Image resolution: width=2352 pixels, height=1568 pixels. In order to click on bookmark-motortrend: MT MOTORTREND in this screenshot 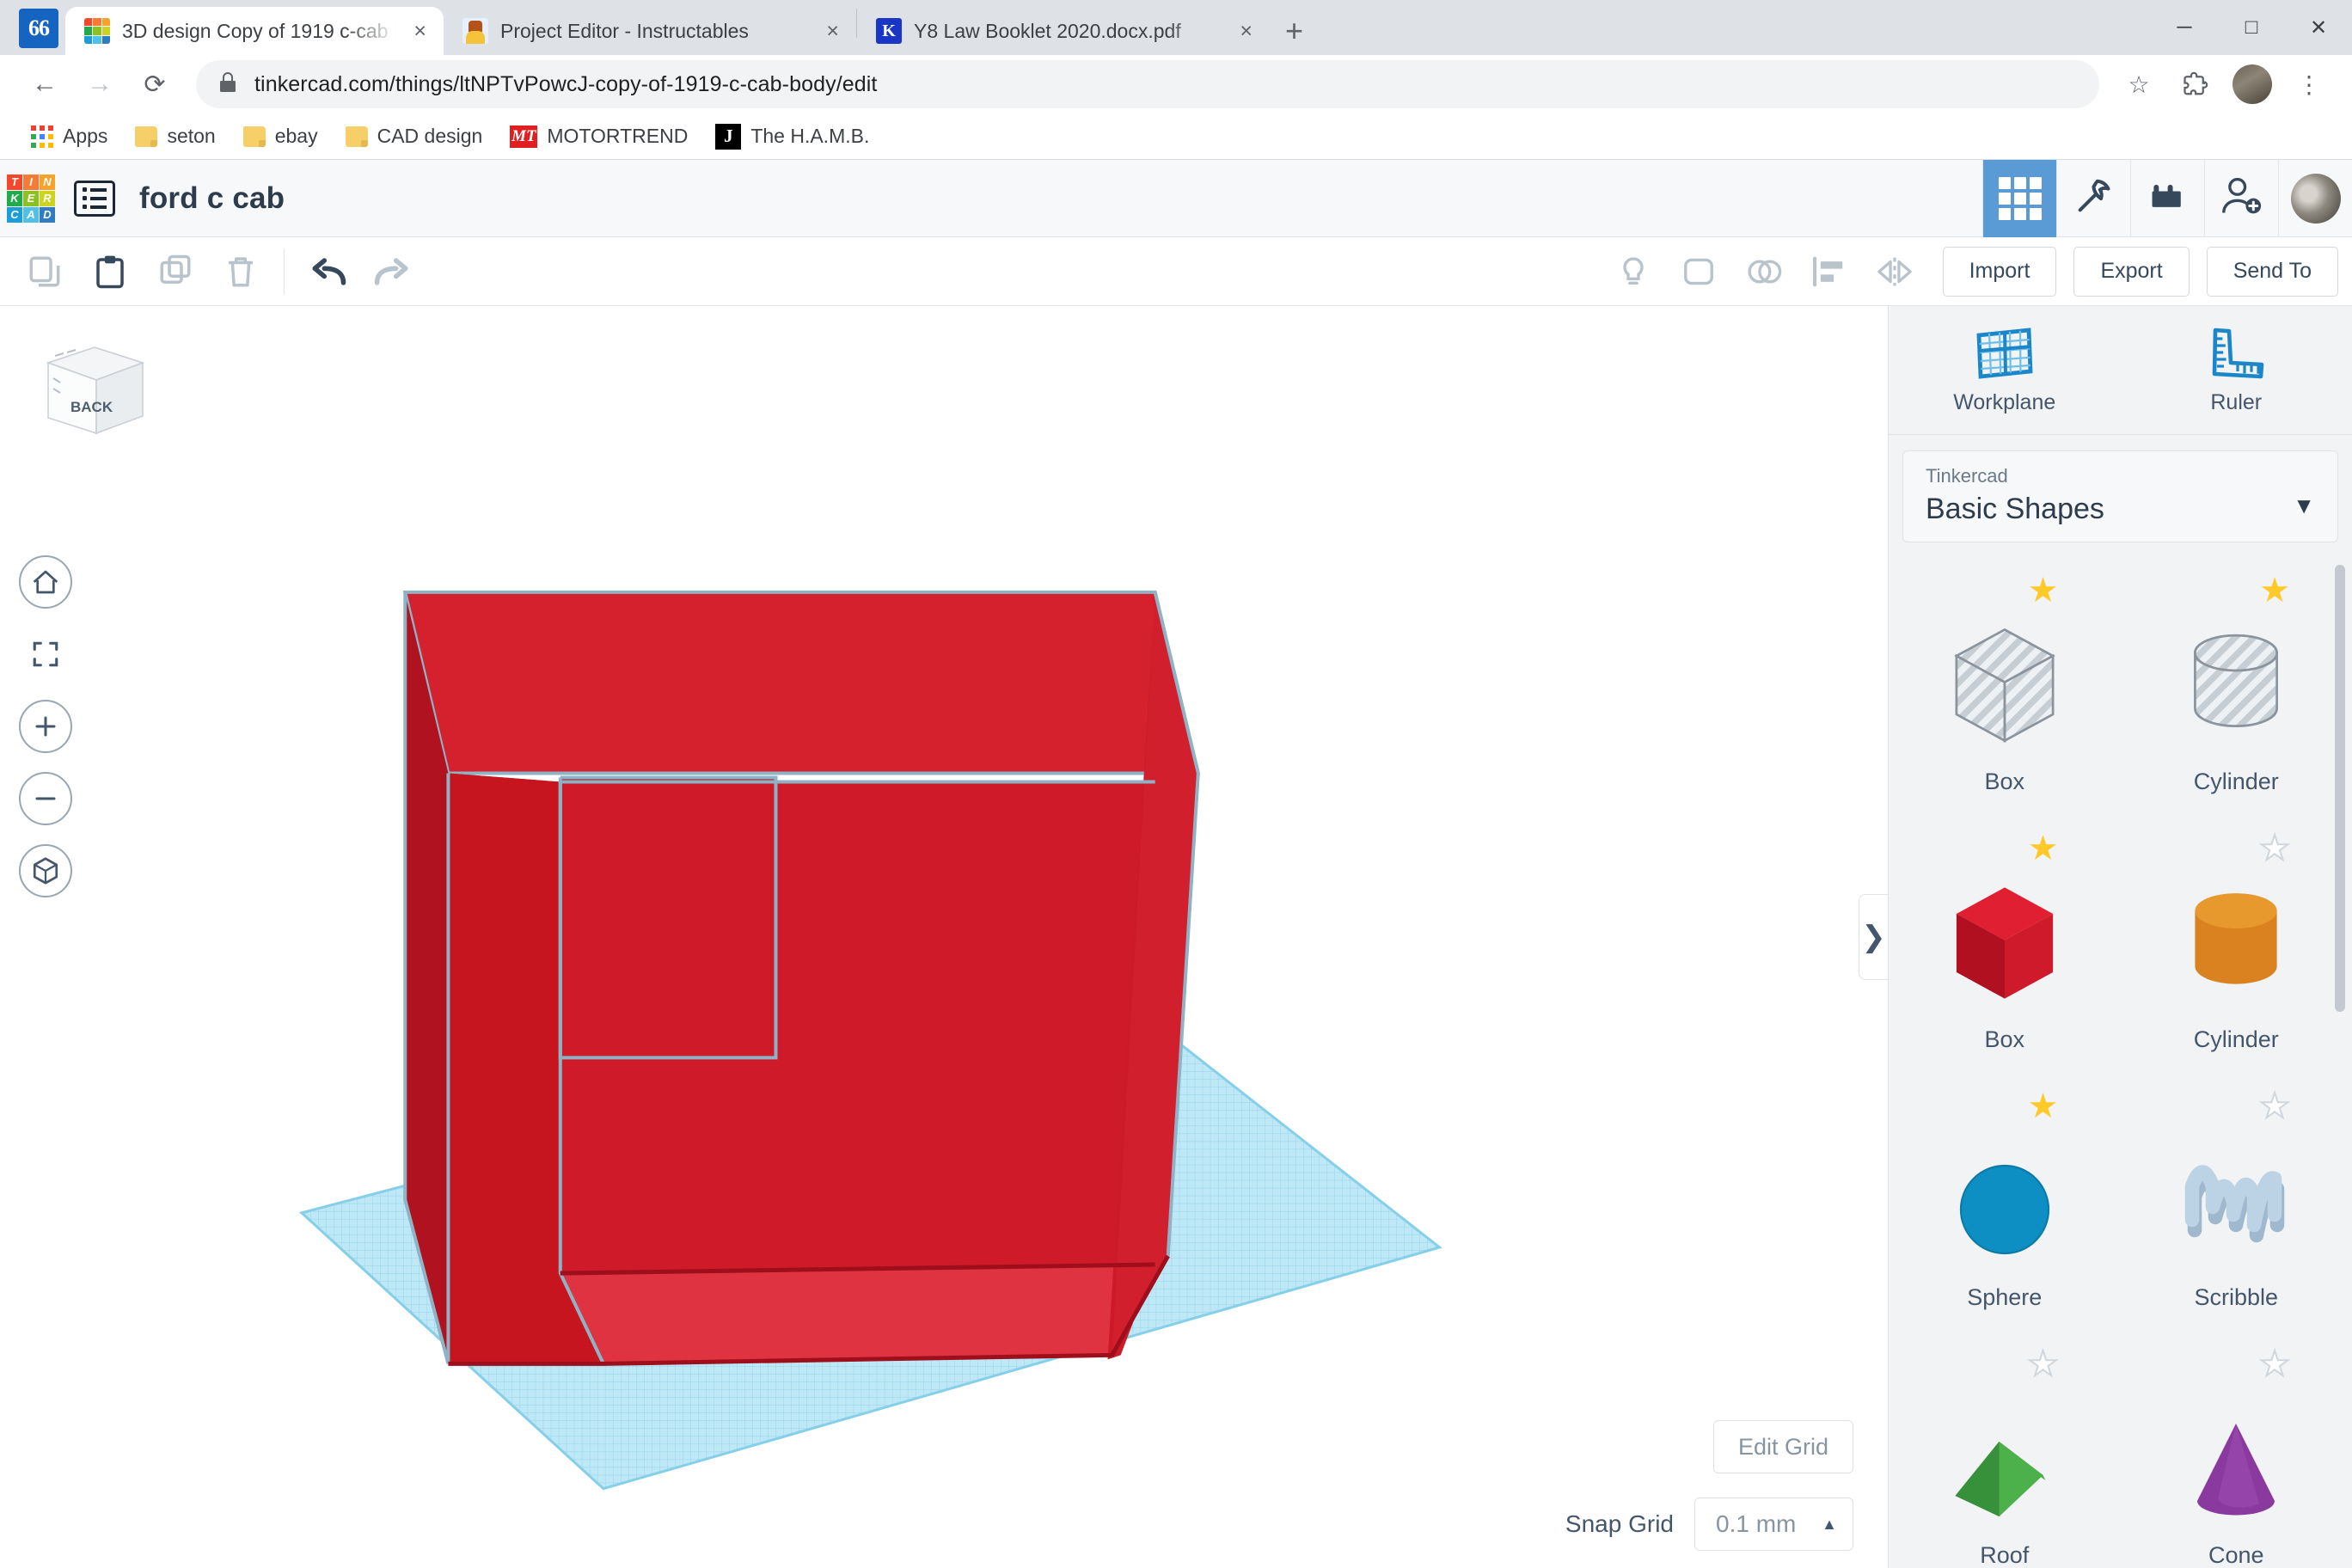, I will do `click(598, 136)`.